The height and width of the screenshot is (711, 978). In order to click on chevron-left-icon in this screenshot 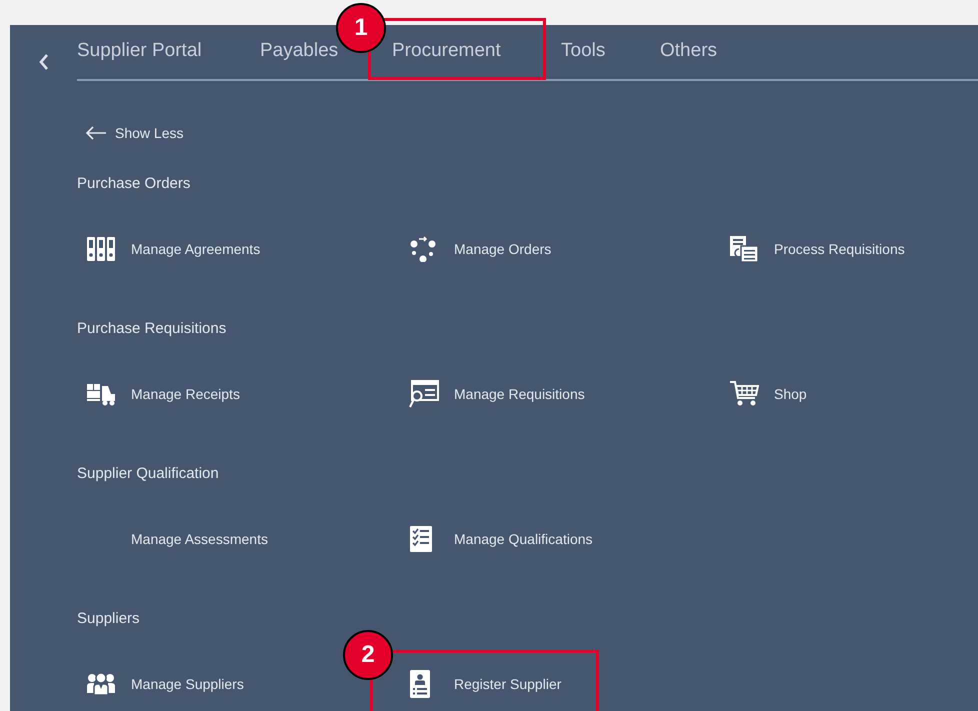, I will do `click(44, 61)`.